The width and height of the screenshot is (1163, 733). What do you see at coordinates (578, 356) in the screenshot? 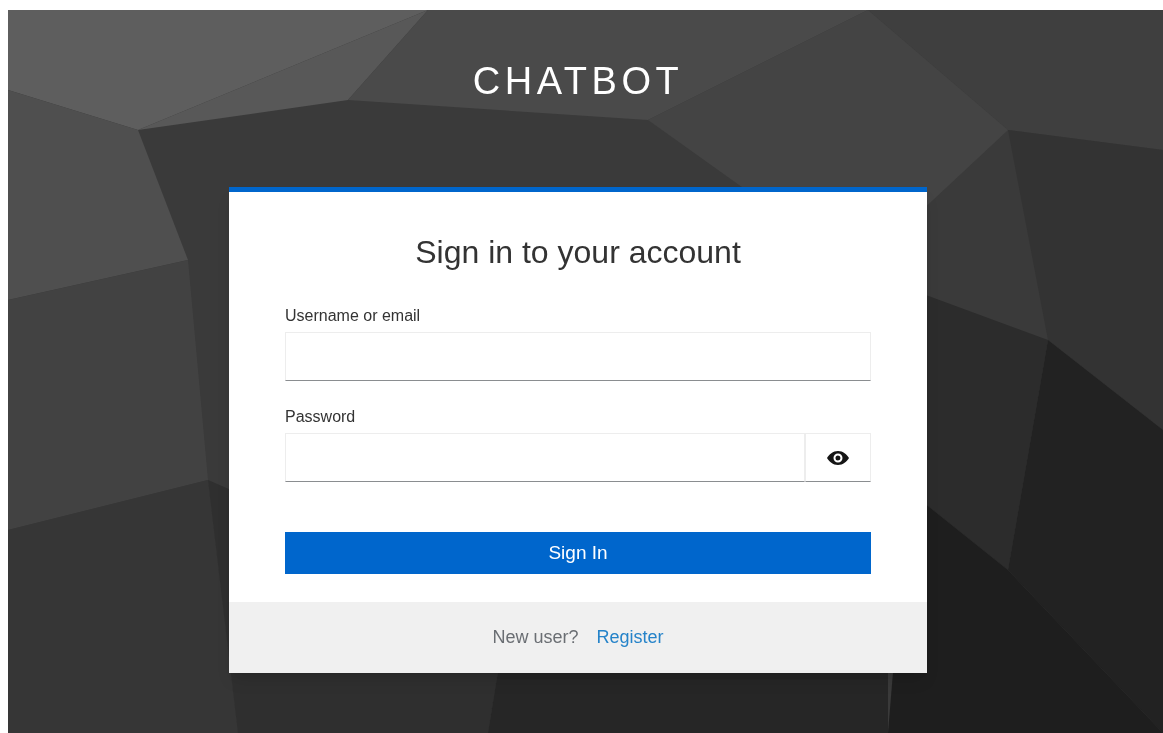
I see `username-field` at bounding box center [578, 356].